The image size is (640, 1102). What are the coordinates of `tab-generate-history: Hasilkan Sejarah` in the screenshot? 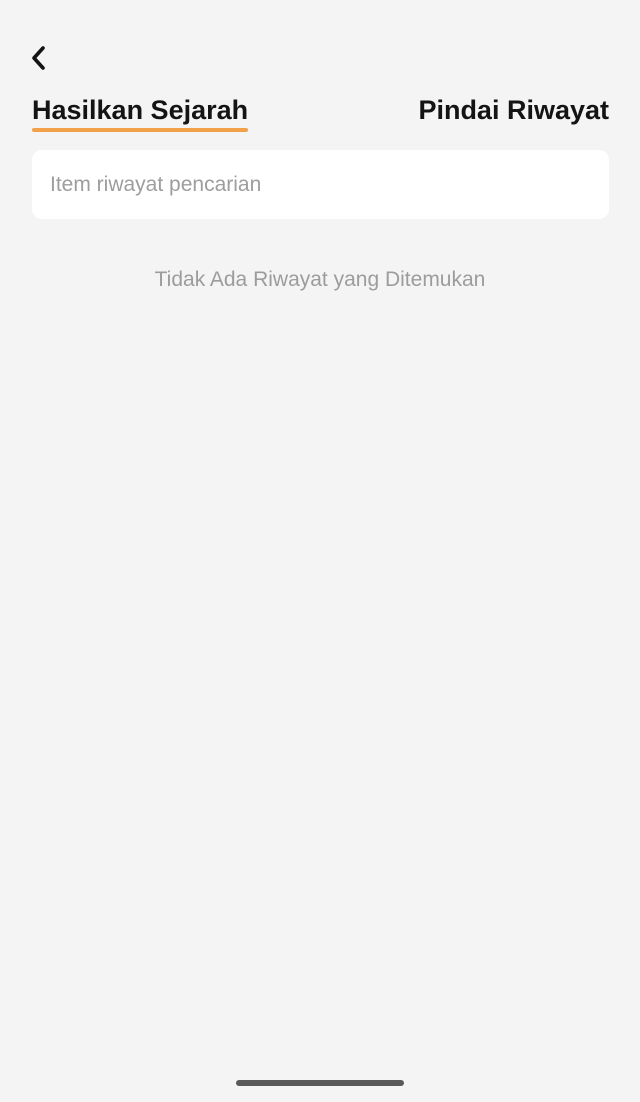 It's located at (140, 112).